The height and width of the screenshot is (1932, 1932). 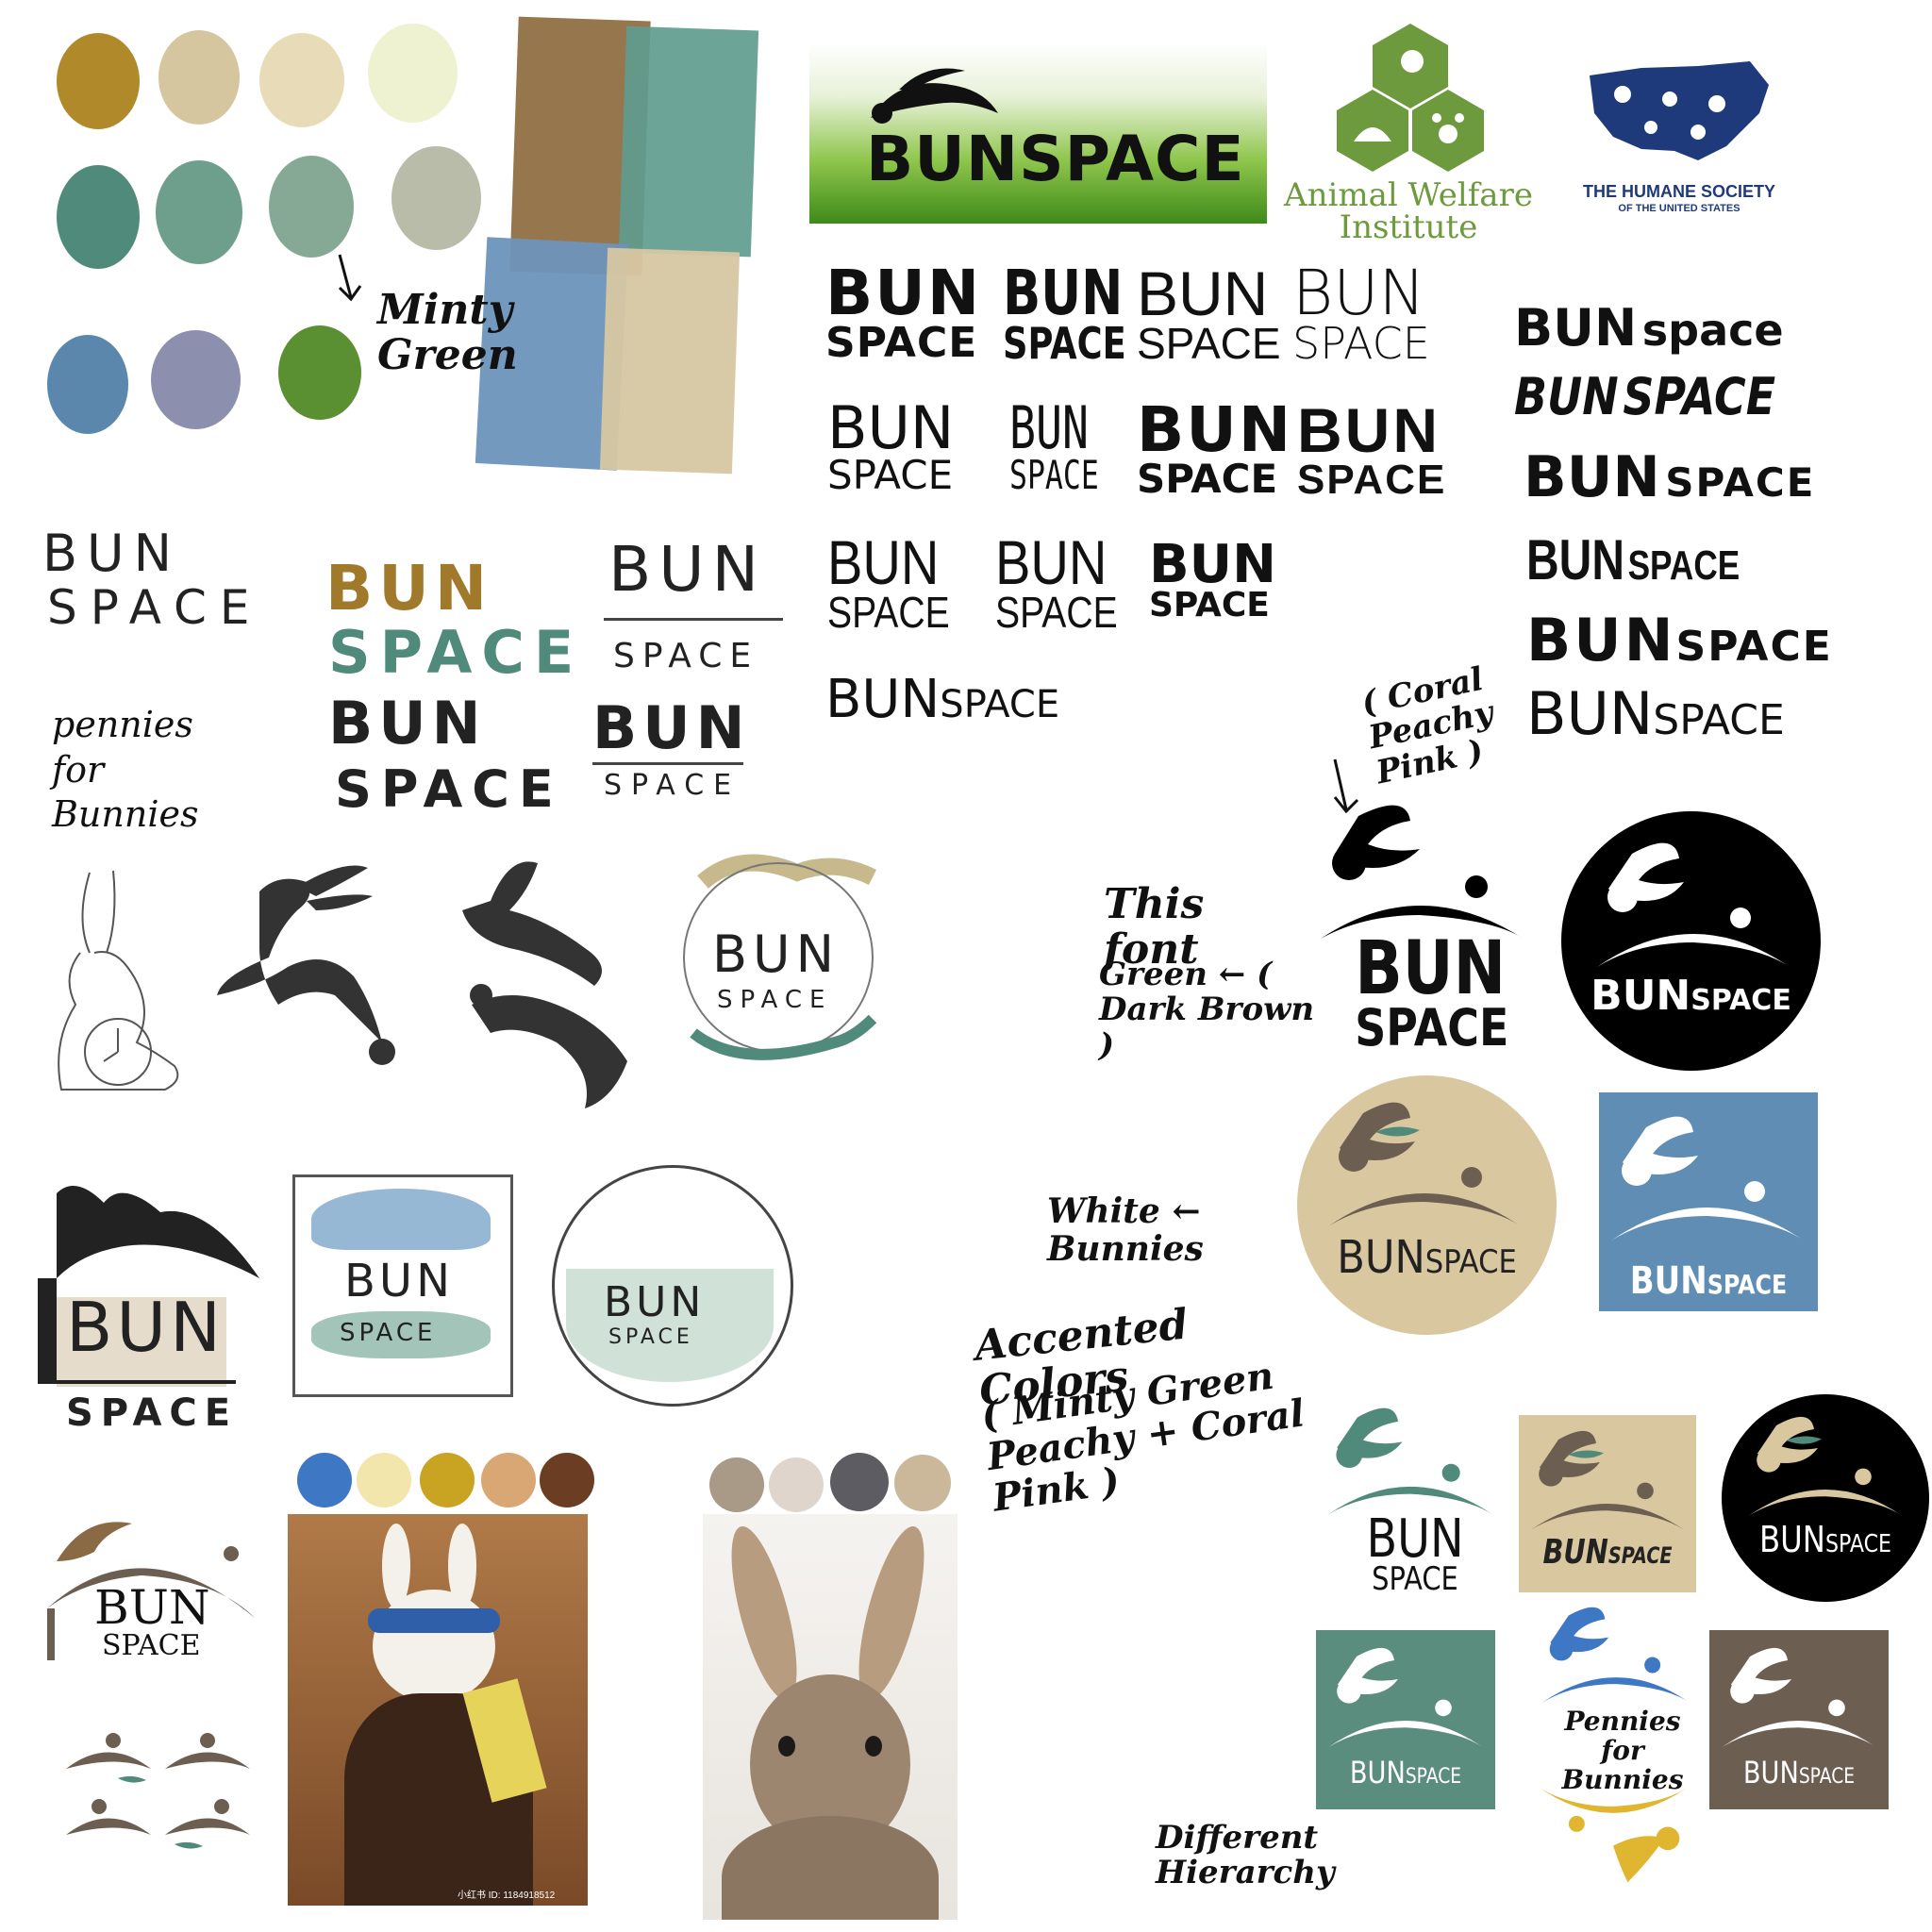 I want to click on photo-dressed-bunny: 小红书 ID: 1184918512, so click(x=438, y=1710).